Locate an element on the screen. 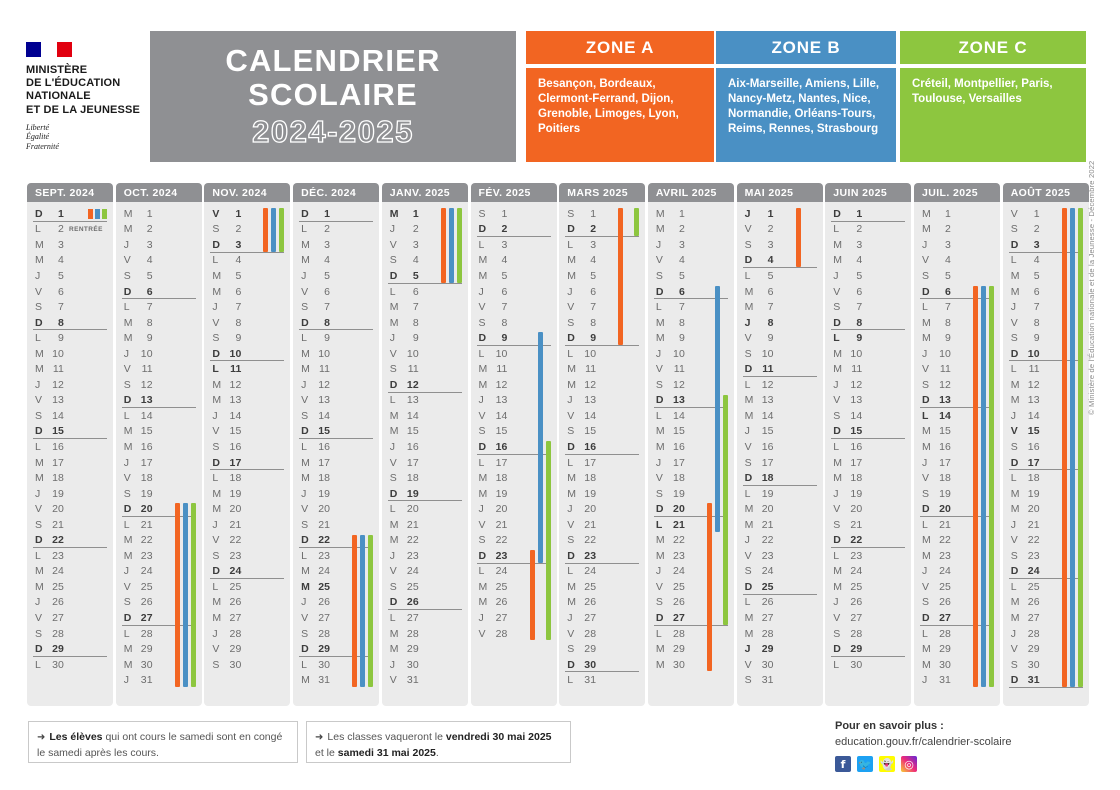 Image resolution: width=1120 pixels, height=790 pixels. day-number: 22 is located at coordinates (1033, 540).